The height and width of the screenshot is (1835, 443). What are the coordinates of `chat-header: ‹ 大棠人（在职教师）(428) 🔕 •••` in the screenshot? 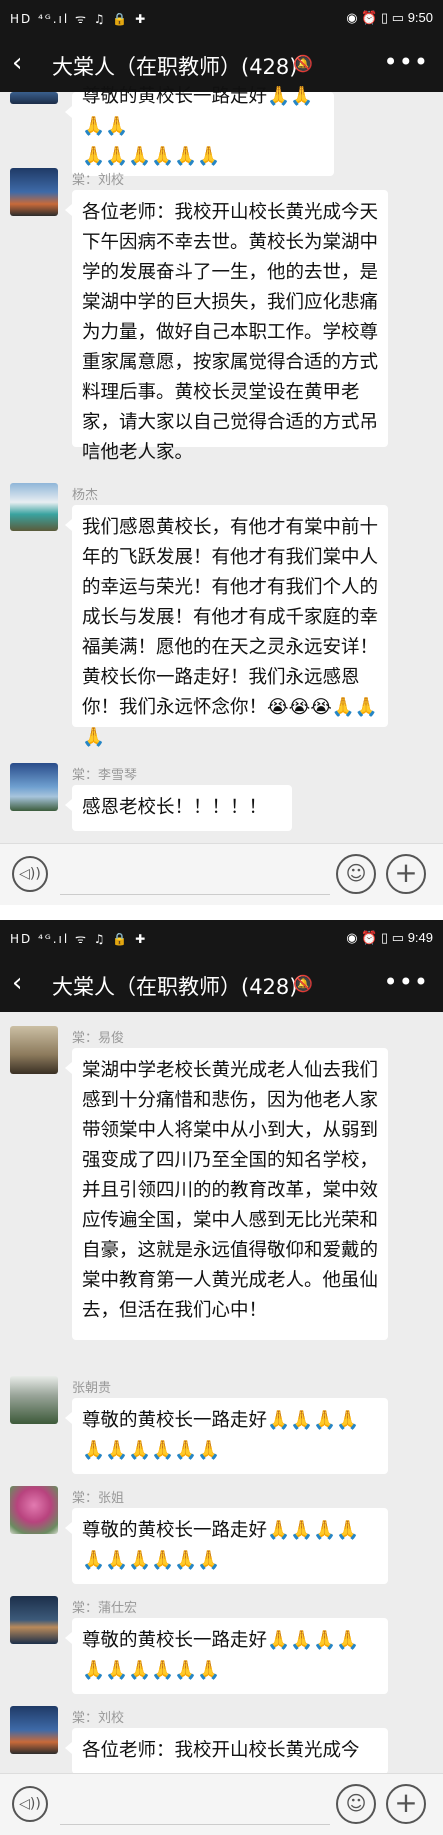 It's located at (221, 984).